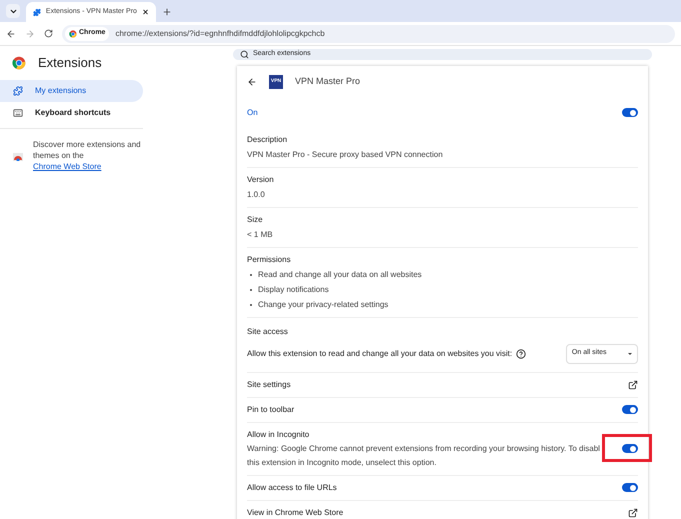  I want to click on web-store-link: Chrome Web Store, so click(67, 166).